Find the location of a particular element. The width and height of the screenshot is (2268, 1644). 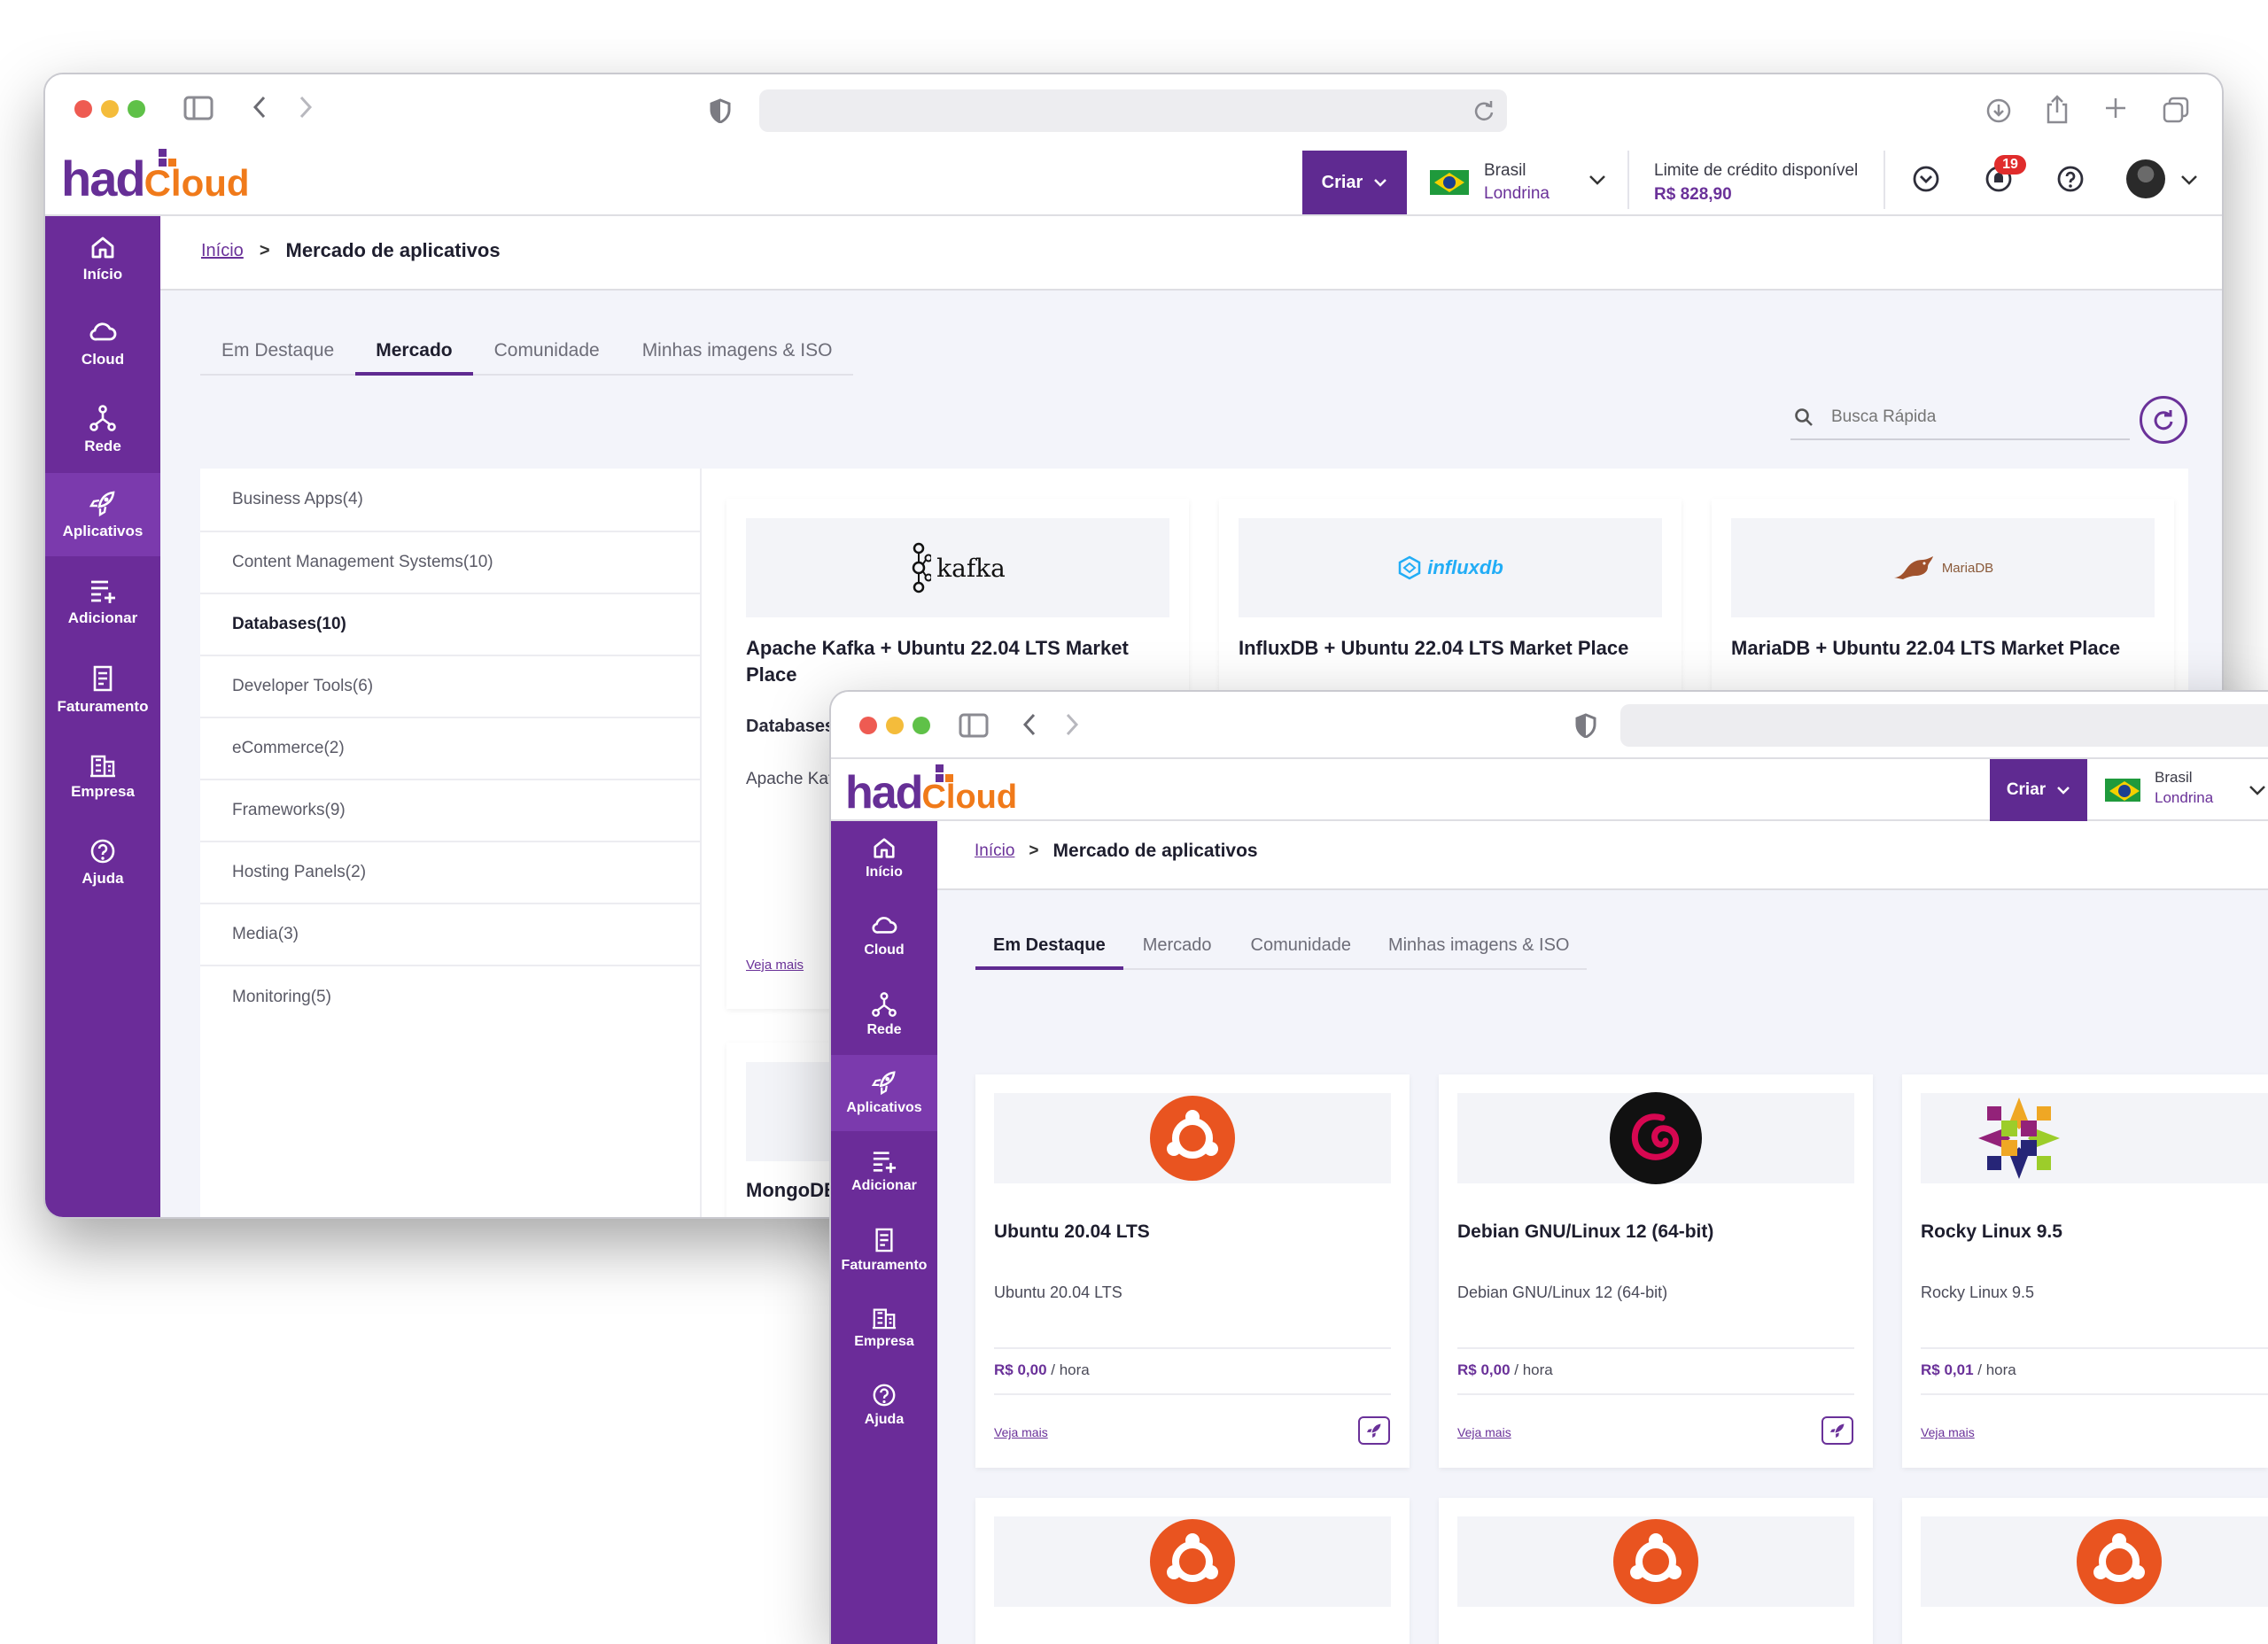

refresh-button is located at coordinates (2163, 420).